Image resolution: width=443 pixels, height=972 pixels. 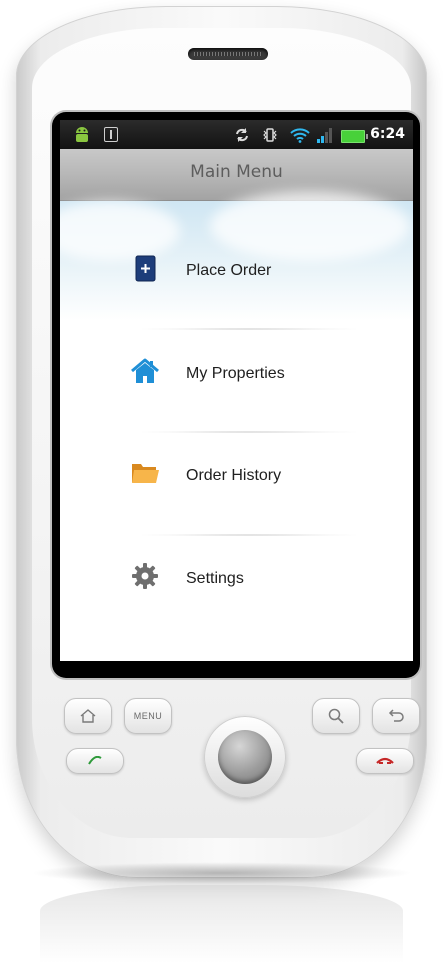 What do you see at coordinates (145, 473) in the screenshot?
I see `folder-icon` at bounding box center [145, 473].